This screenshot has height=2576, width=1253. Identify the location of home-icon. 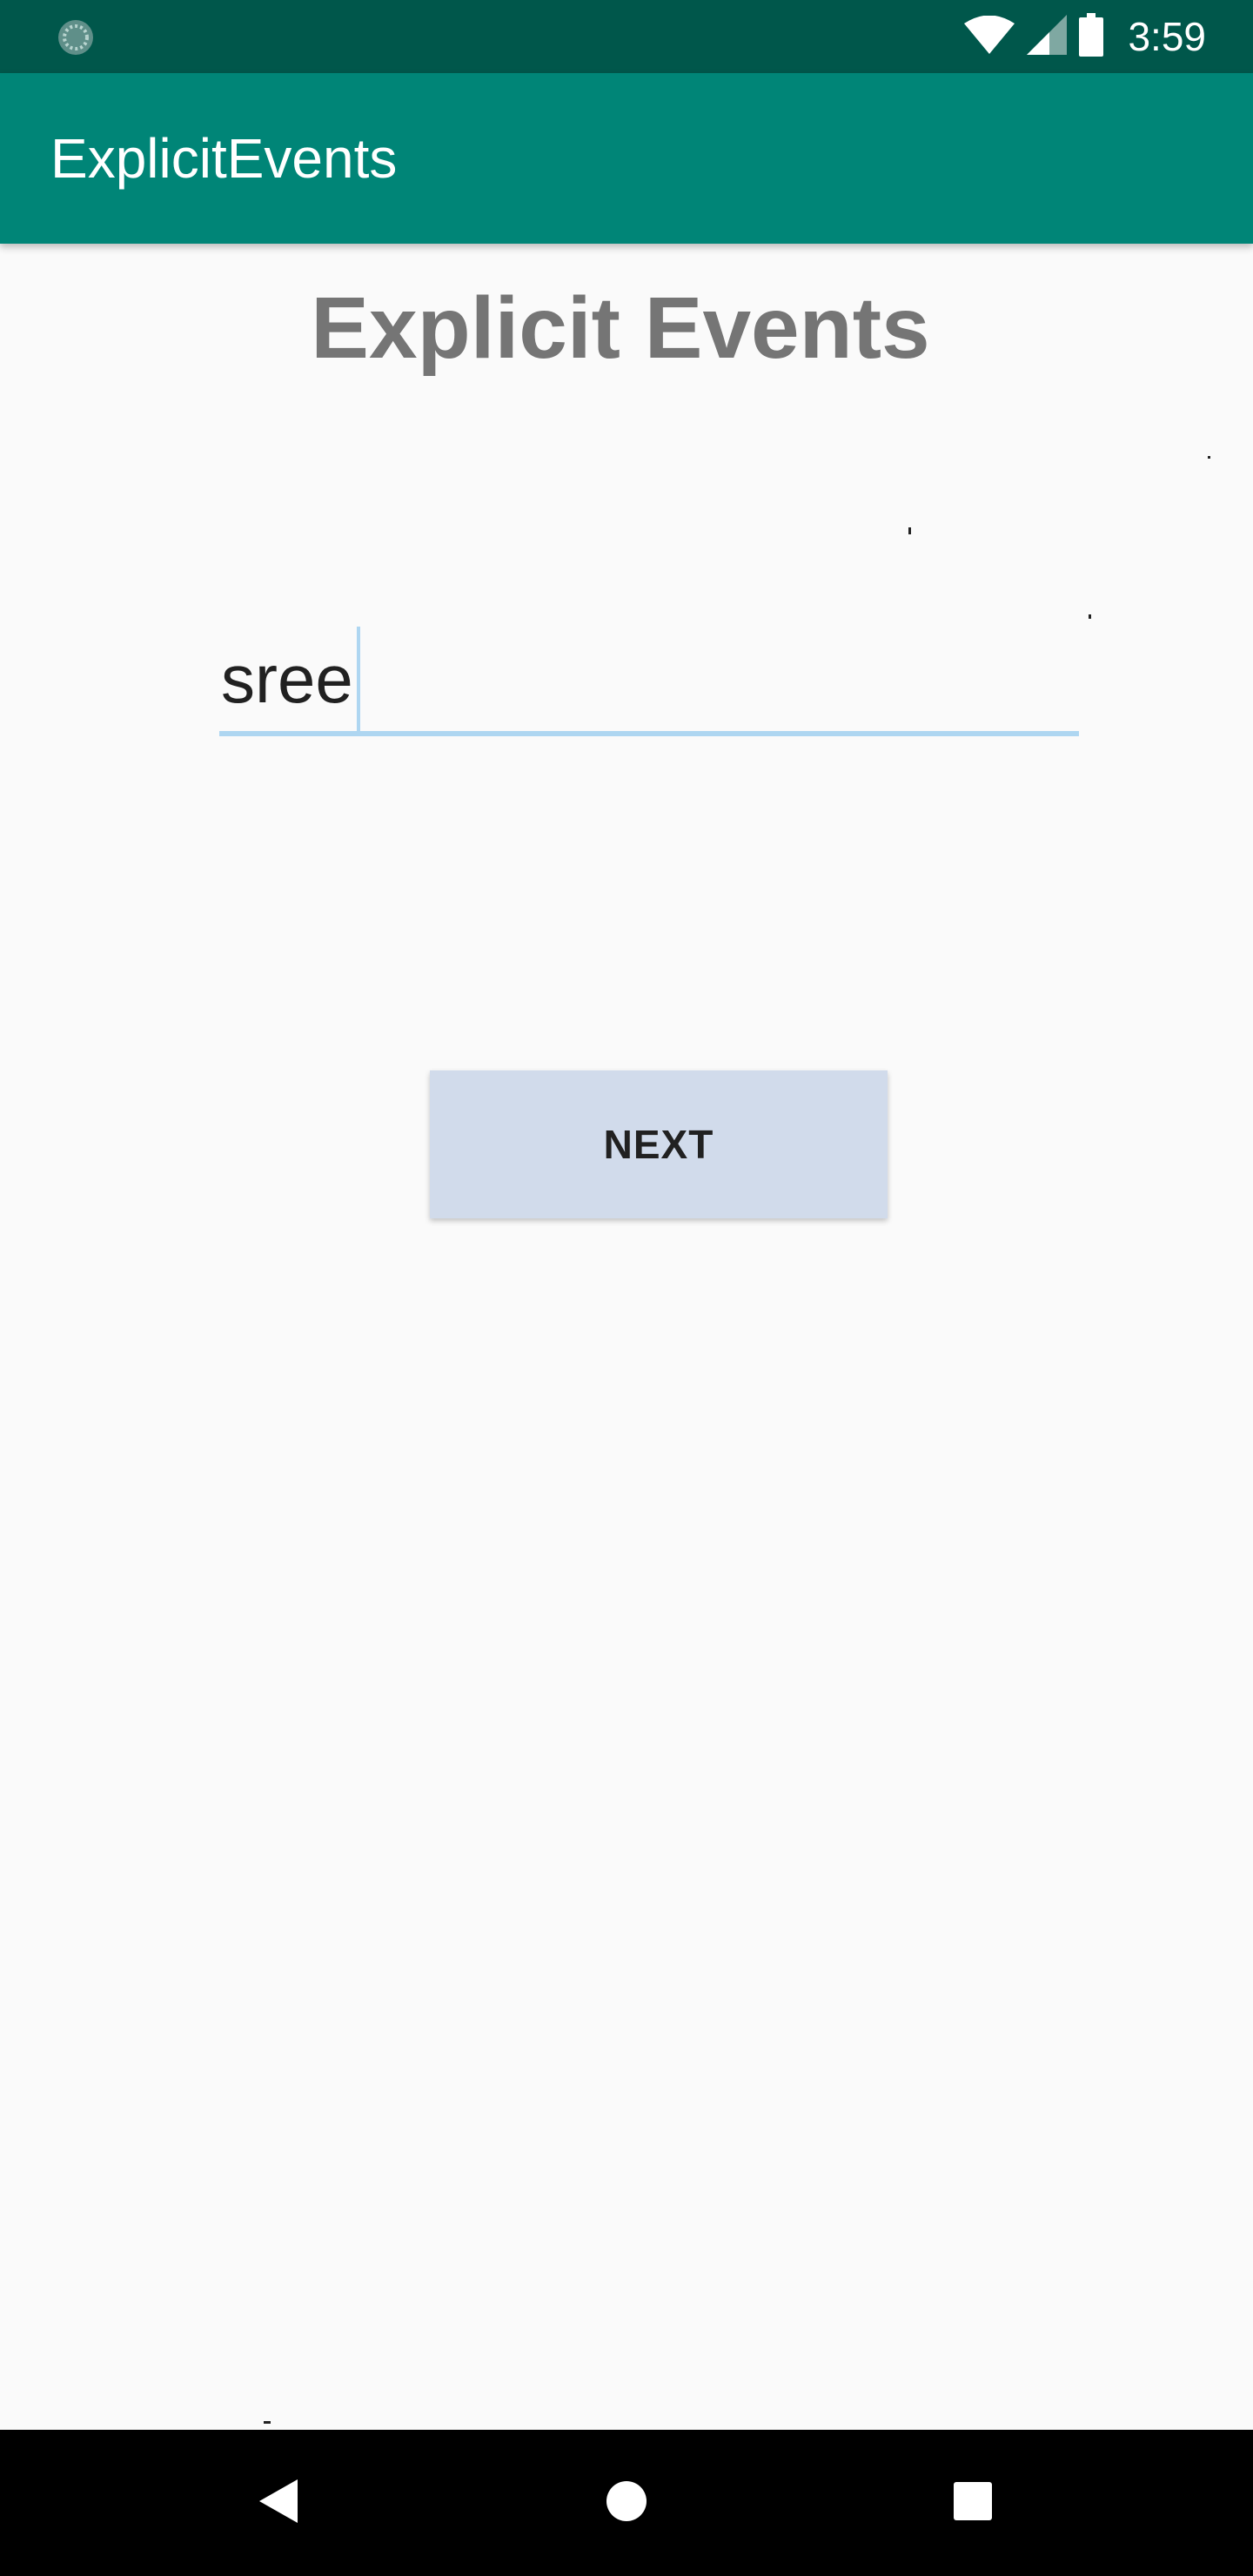
(626, 2503).